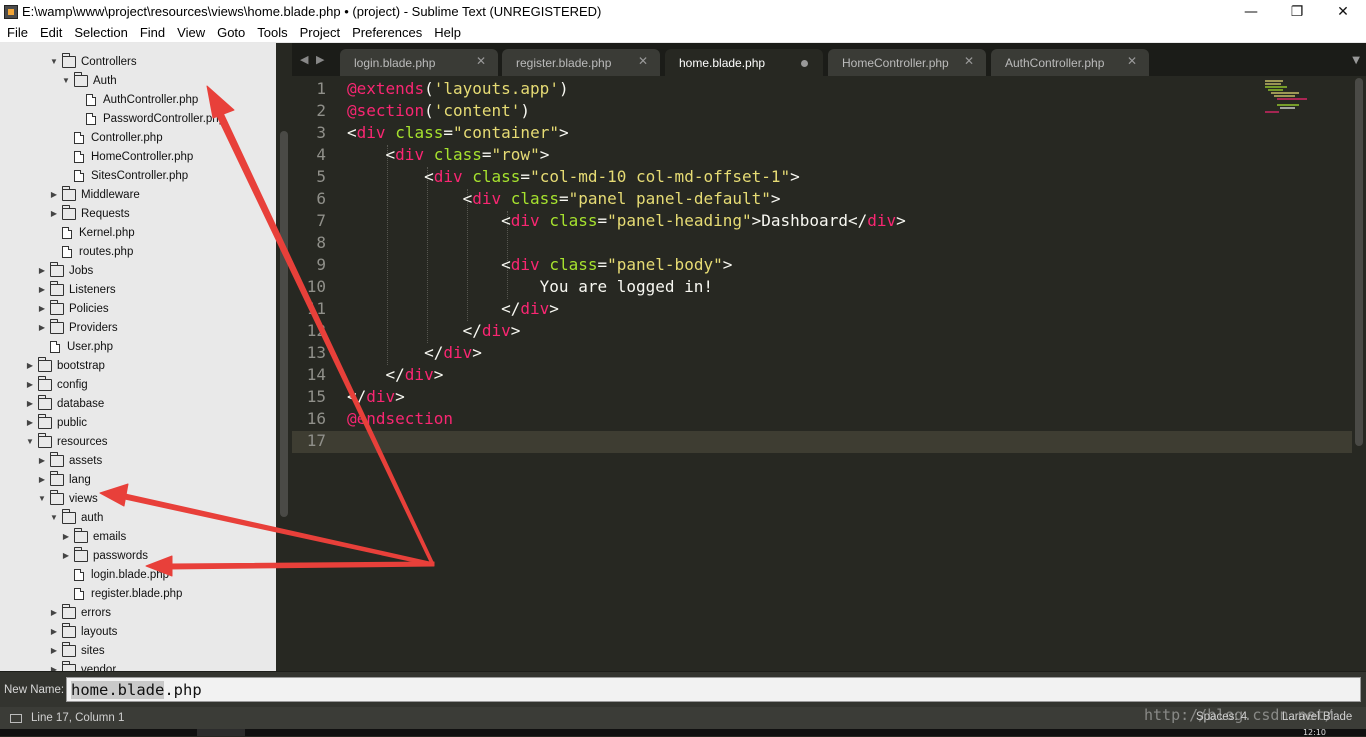 Image resolution: width=1366 pixels, height=737 pixels. What do you see at coordinates (419, 62) in the screenshot?
I see `tab-login-blade: login.blade.php ✕` at bounding box center [419, 62].